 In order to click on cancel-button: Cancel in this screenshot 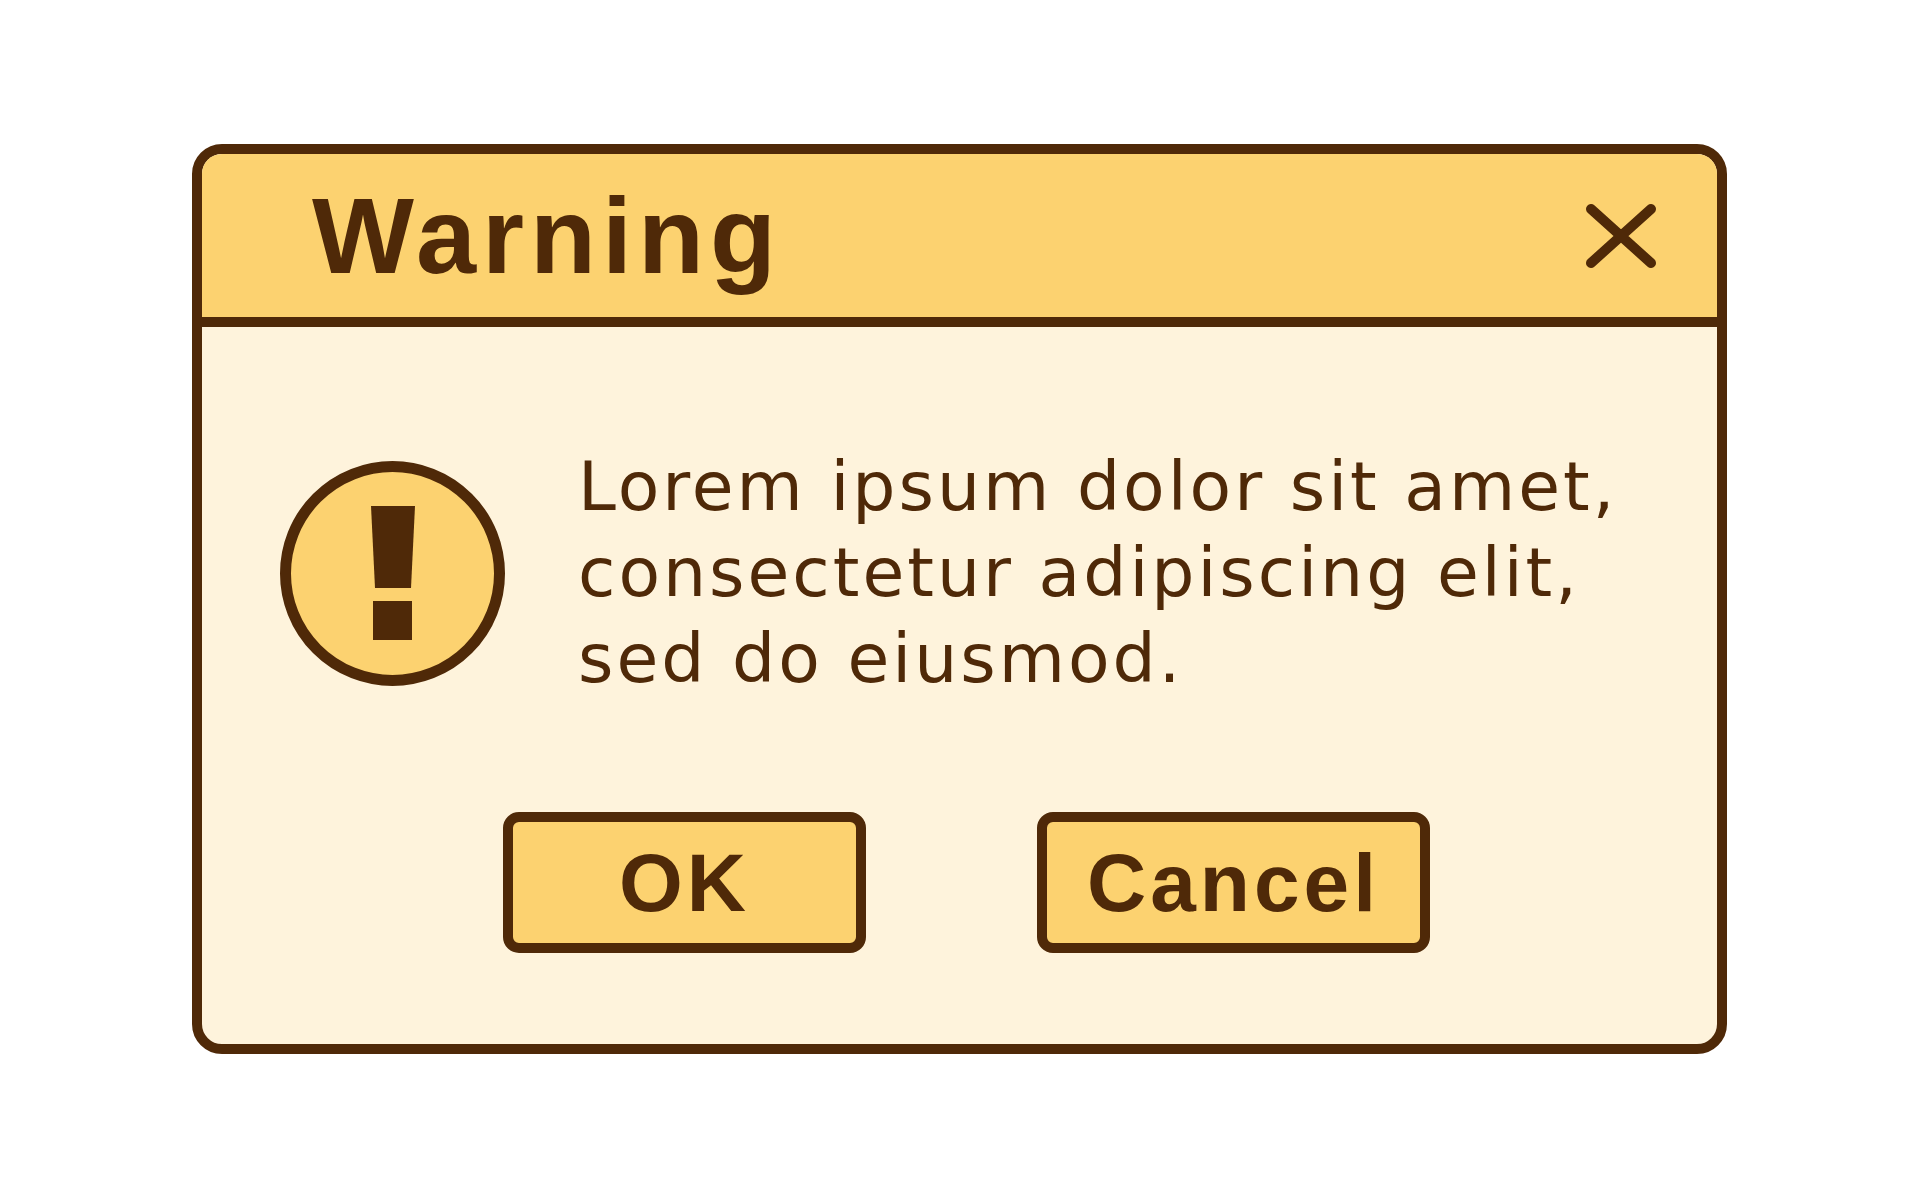, I will do `click(1233, 882)`.